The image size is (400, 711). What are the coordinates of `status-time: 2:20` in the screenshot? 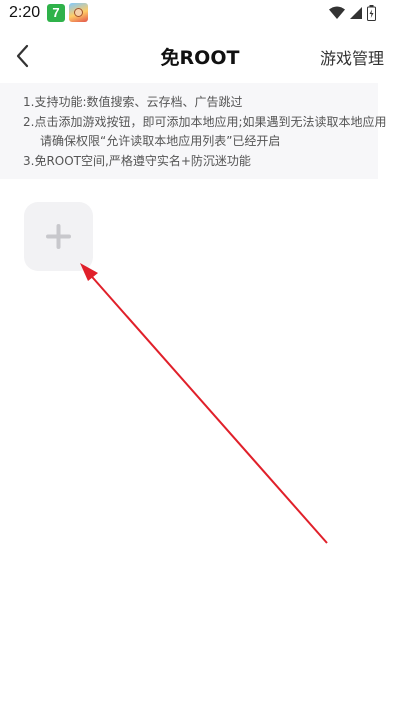 It's located at (25, 12).